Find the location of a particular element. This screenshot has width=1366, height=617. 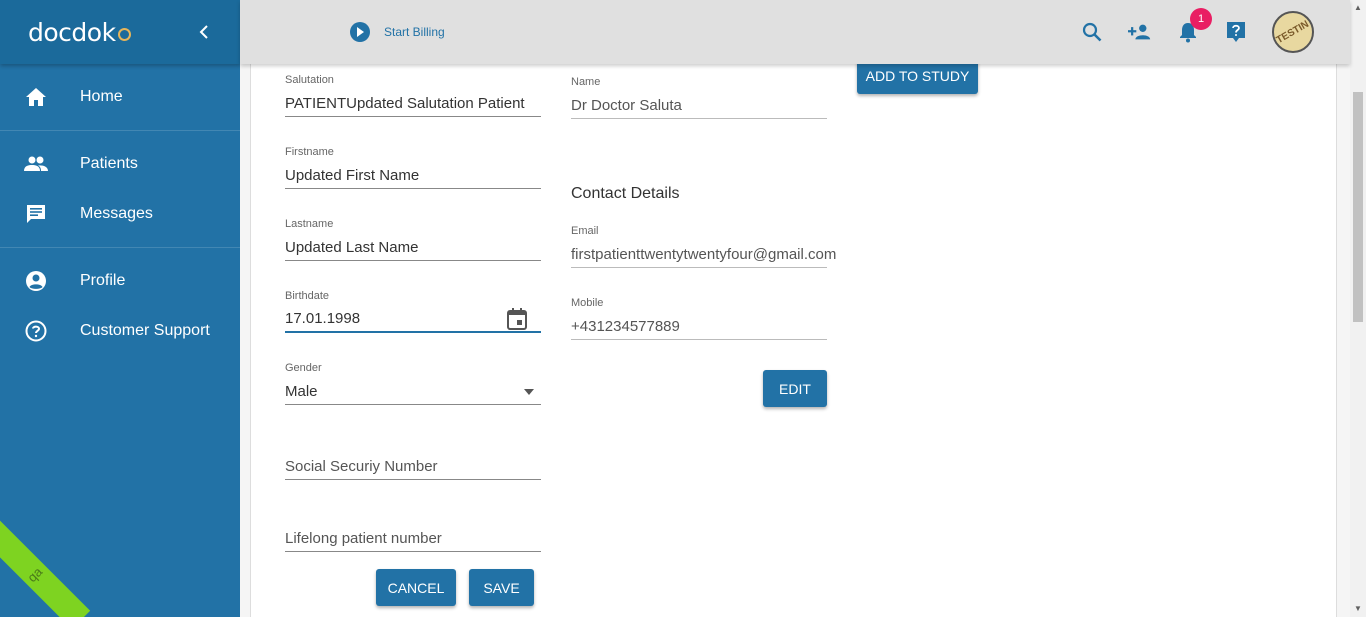

sidebar-item-label: Customer Support is located at coordinates (145, 330).